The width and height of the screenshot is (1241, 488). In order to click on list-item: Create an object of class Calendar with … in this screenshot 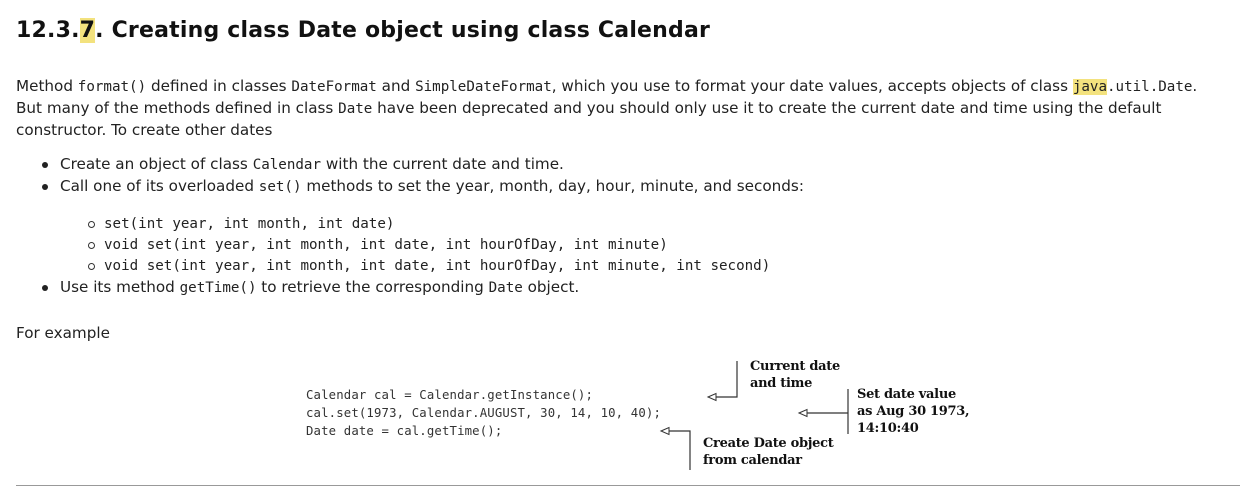, I will do `click(616, 165)`.